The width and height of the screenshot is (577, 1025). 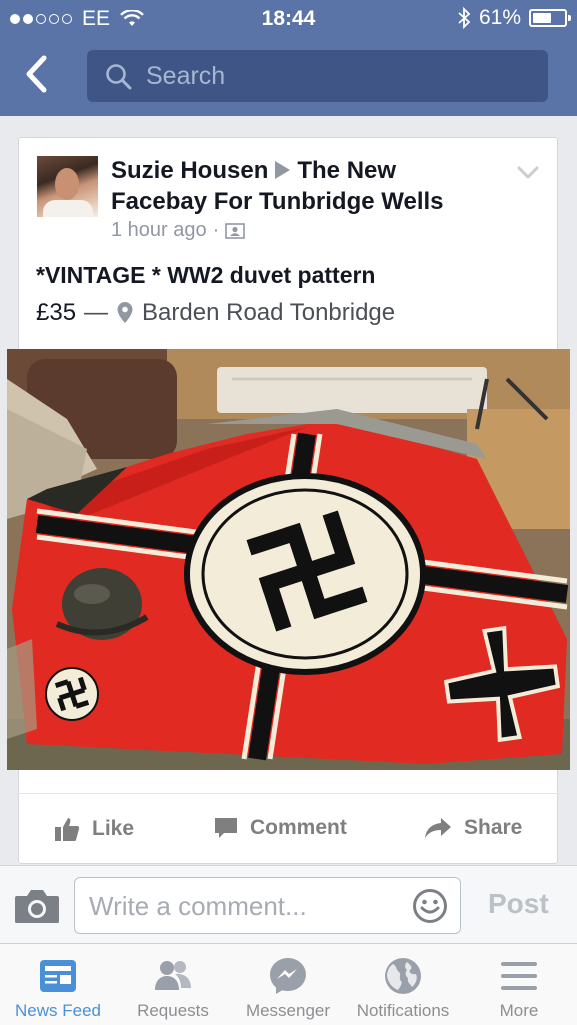 What do you see at coordinates (550, 18) in the screenshot?
I see `battery-icon` at bounding box center [550, 18].